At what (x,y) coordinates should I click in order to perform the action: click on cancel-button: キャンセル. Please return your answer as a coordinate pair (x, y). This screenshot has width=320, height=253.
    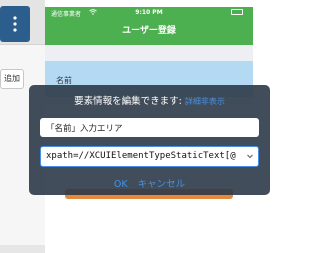
    Looking at the image, I should click on (162, 184).